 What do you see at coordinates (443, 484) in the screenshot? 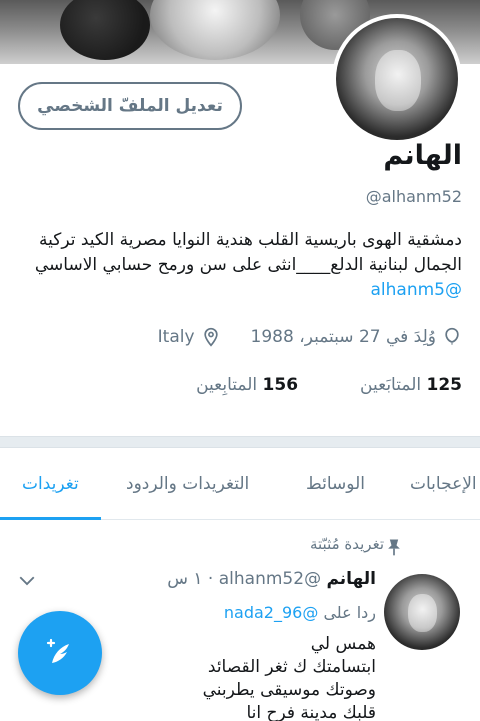
I see `tab-likes: الإعجابات` at bounding box center [443, 484].